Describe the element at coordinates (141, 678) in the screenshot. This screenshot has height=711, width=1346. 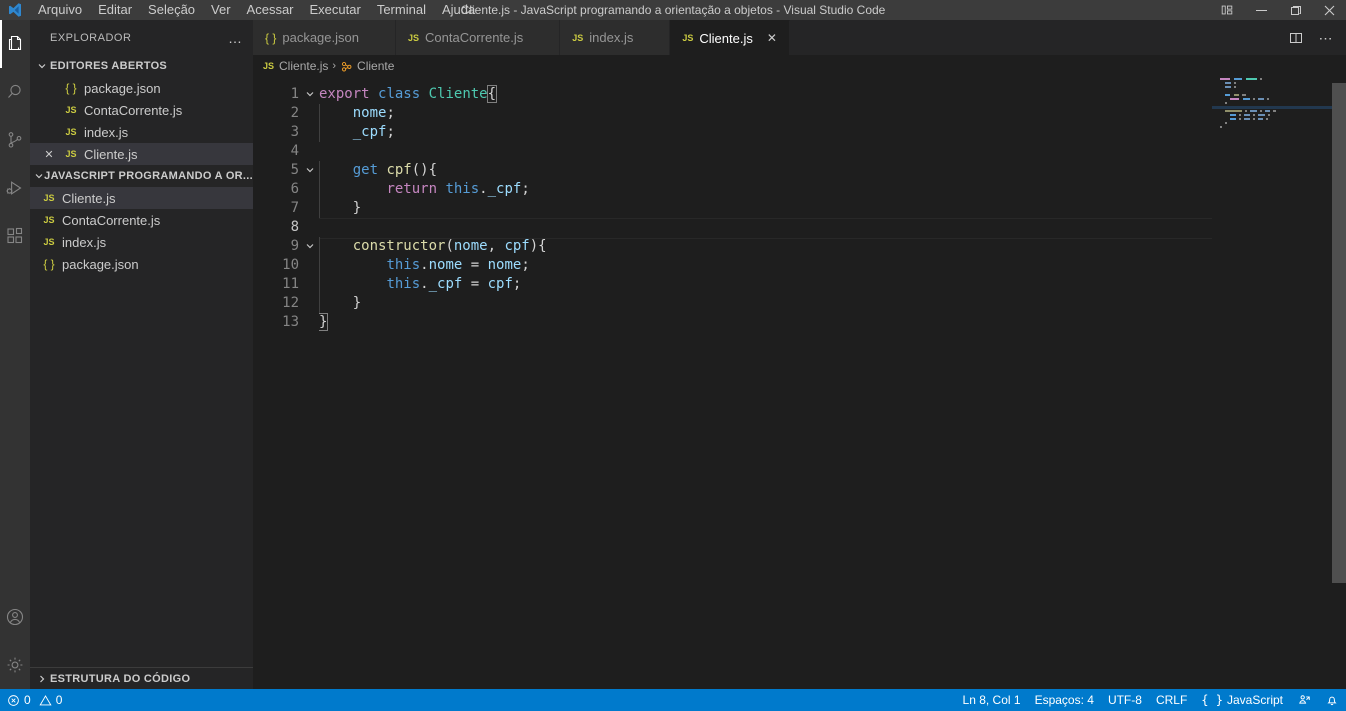
I see `section-outline: ESTRUTURA DO CÓDIGO` at that location.